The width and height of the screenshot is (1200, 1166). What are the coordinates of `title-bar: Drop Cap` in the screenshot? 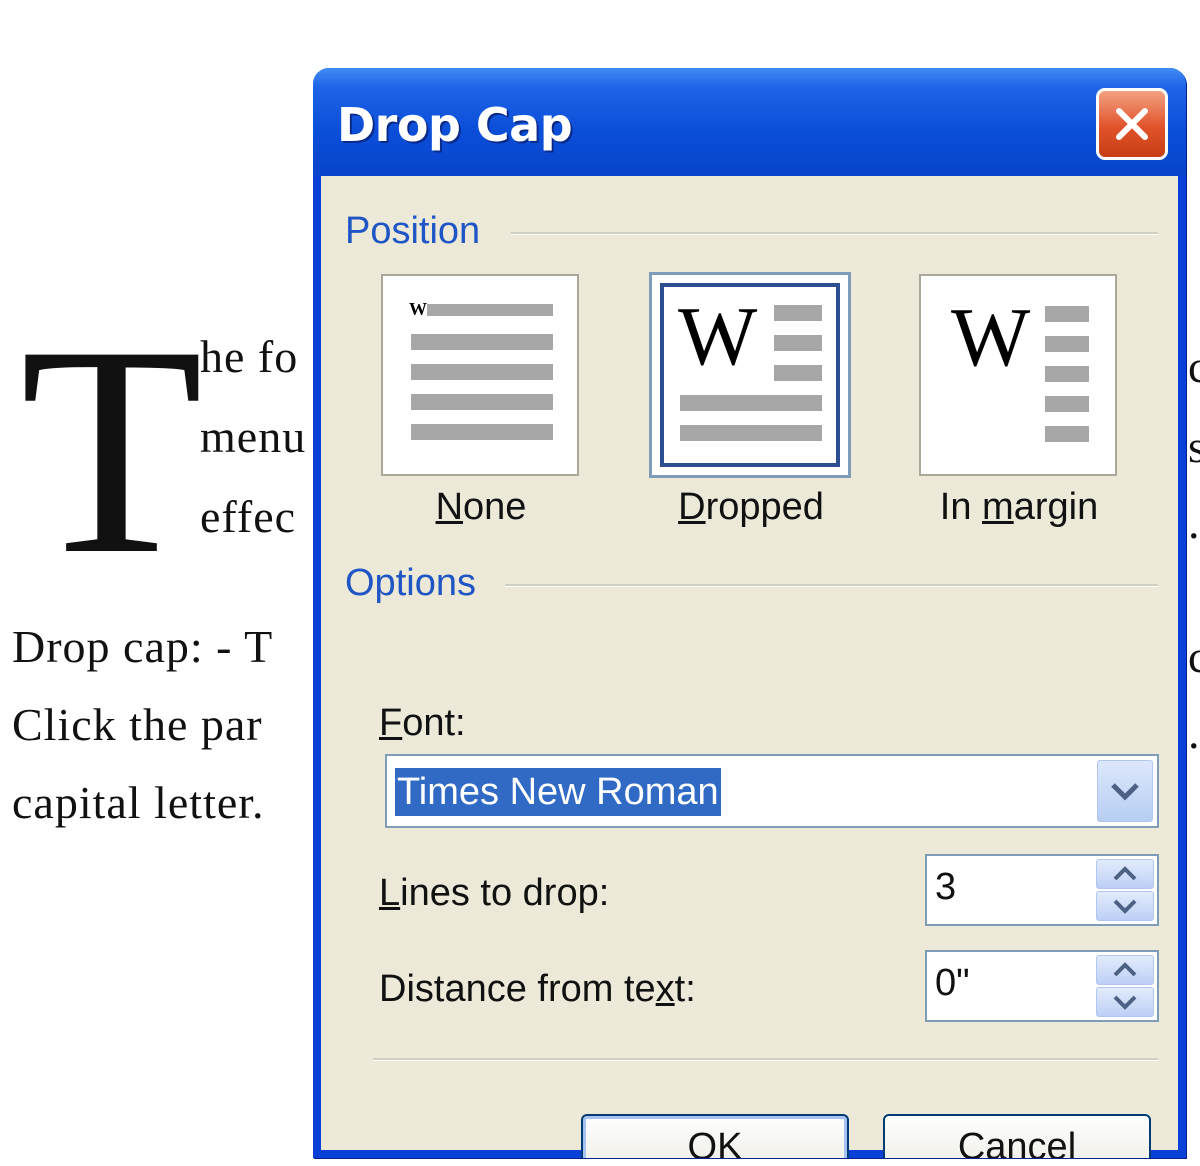 It's located at (749, 122).